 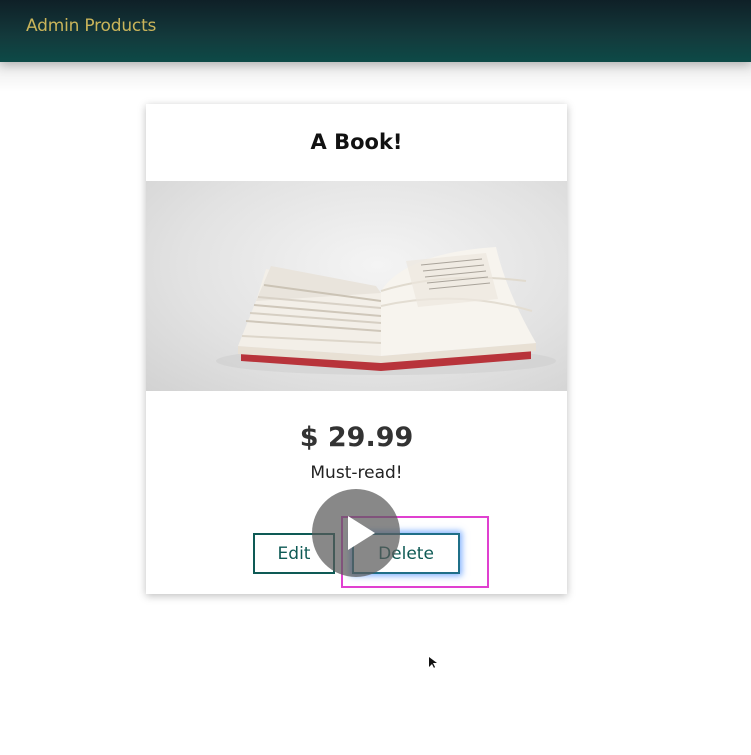 What do you see at coordinates (386, 311) in the screenshot?
I see `open-book-icon` at bounding box center [386, 311].